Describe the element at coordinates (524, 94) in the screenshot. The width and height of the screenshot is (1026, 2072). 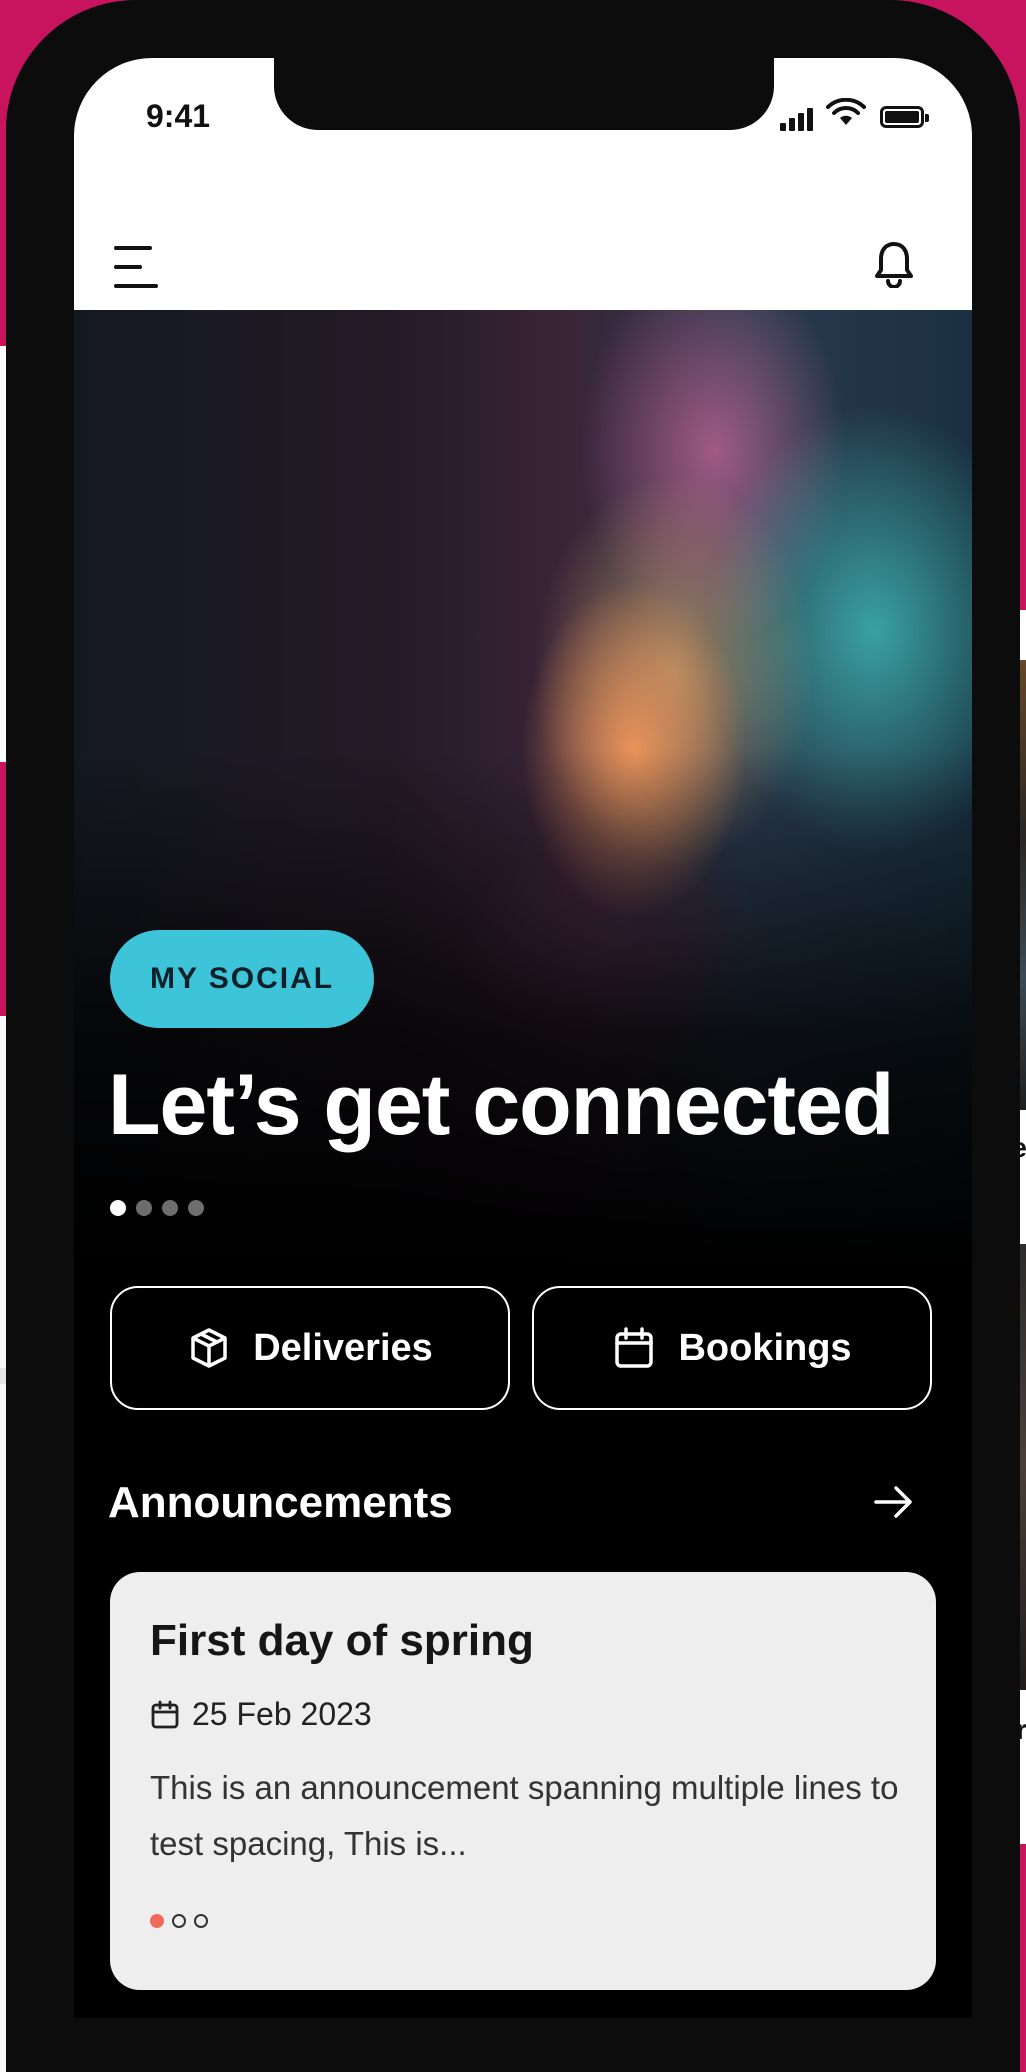
I see `notch` at that location.